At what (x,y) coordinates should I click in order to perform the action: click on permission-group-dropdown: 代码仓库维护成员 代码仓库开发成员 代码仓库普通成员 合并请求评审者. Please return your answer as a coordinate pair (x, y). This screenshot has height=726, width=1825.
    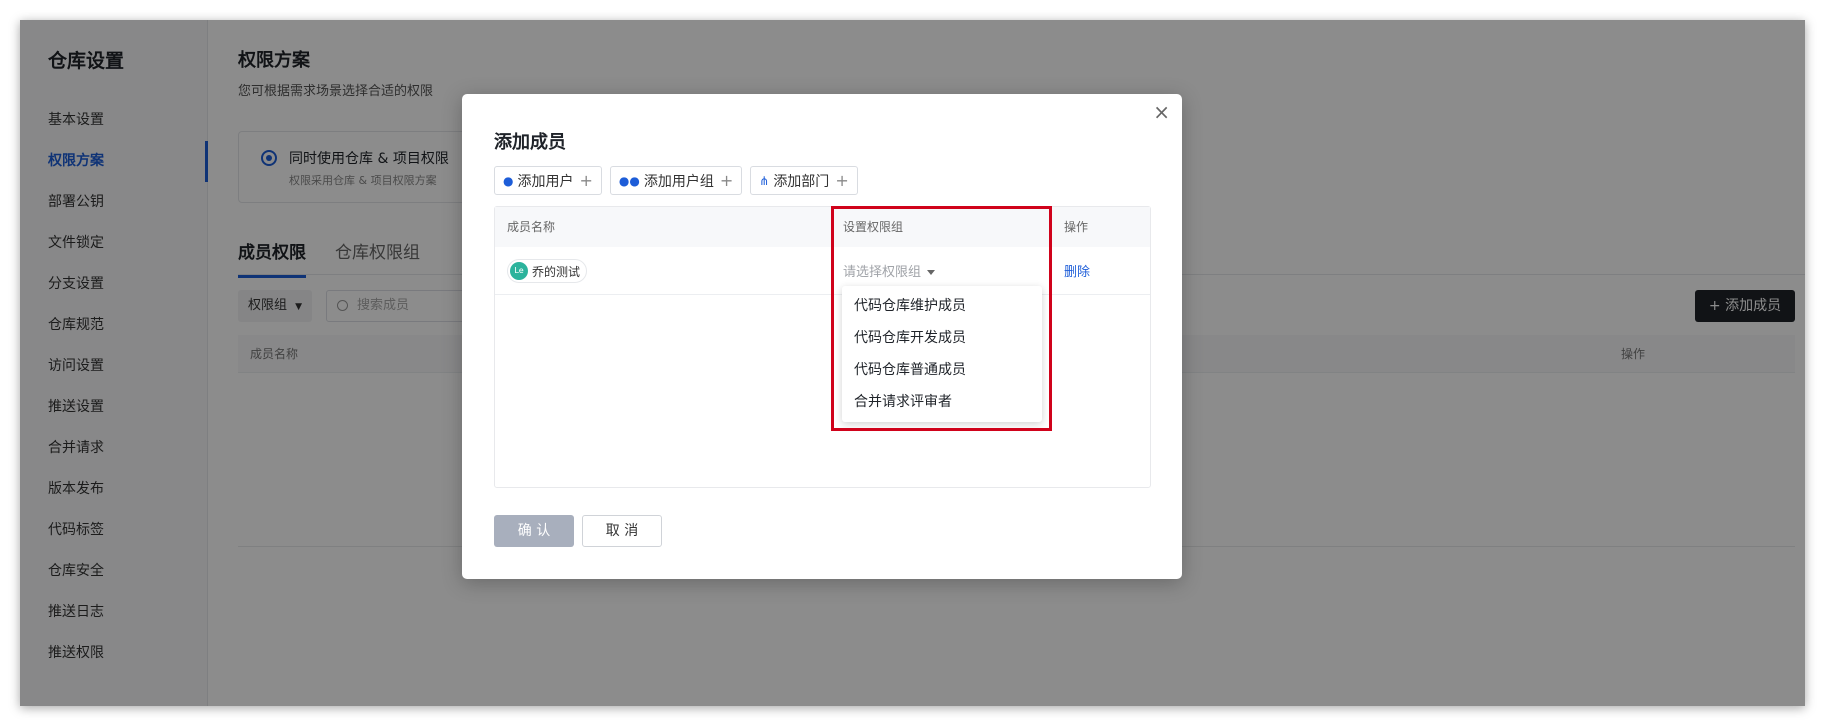
    Looking at the image, I should click on (942, 354).